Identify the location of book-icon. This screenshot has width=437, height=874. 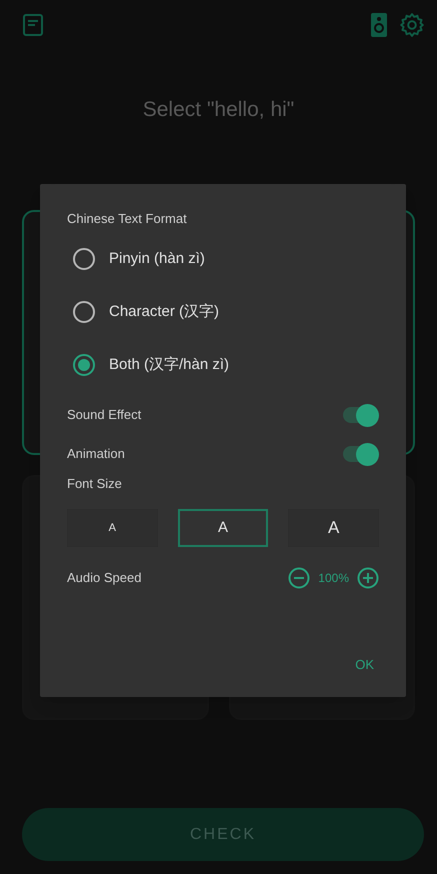
(33, 25).